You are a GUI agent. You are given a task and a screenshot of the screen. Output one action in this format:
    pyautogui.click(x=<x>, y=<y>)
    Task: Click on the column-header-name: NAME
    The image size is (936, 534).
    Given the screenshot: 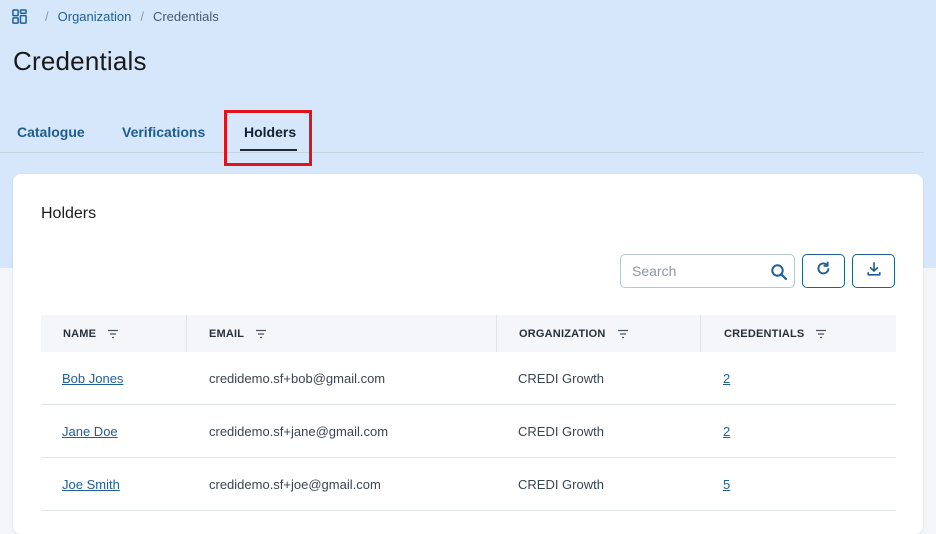 What is the action you would take?
    pyautogui.click(x=91, y=333)
    